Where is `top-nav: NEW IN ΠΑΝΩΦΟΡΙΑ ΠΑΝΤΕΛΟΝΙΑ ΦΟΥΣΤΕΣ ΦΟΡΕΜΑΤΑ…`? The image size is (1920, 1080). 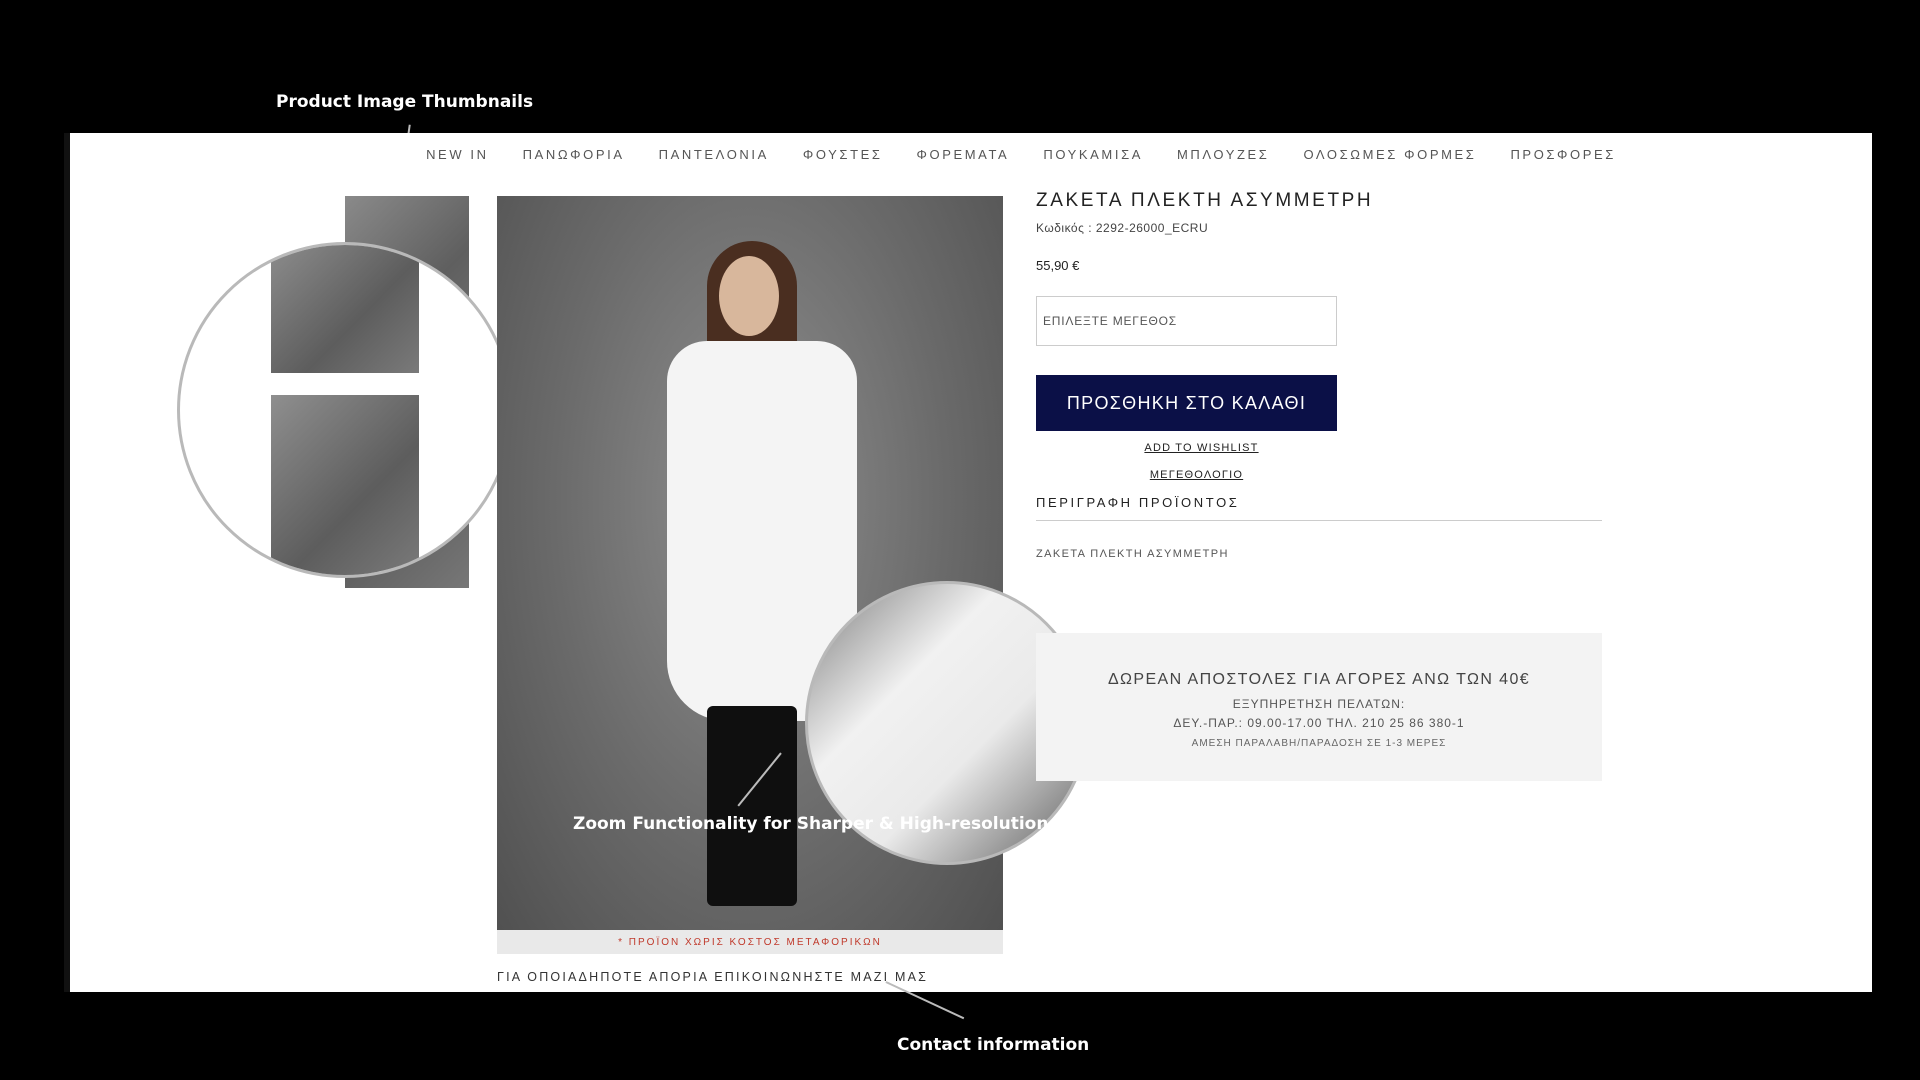 top-nav: NEW IN ΠΑΝΩΦΟΡΙΑ ΠΑΝΤΕΛΟΝΙΑ ΦΟΥΣΤΕΣ ΦΟΡΕΜΑΤΑ… is located at coordinates (971, 155).